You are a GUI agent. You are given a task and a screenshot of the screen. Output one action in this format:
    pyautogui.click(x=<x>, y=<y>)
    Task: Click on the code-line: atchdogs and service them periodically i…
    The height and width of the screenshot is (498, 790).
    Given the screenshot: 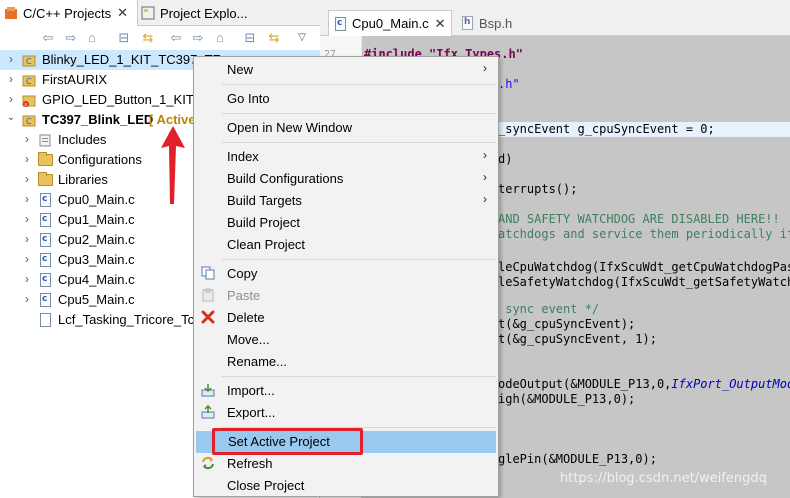 What is the action you would take?
    pyautogui.click(x=644, y=234)
    